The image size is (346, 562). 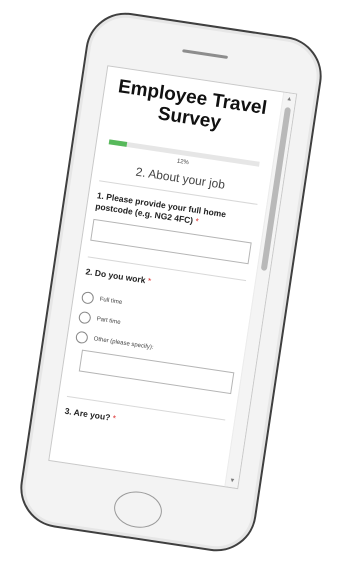 What do you see at coordinates (88, 414) in the screenshot?
I see `question-3-text: 3. Are you?` at bounding box center [88, 414].